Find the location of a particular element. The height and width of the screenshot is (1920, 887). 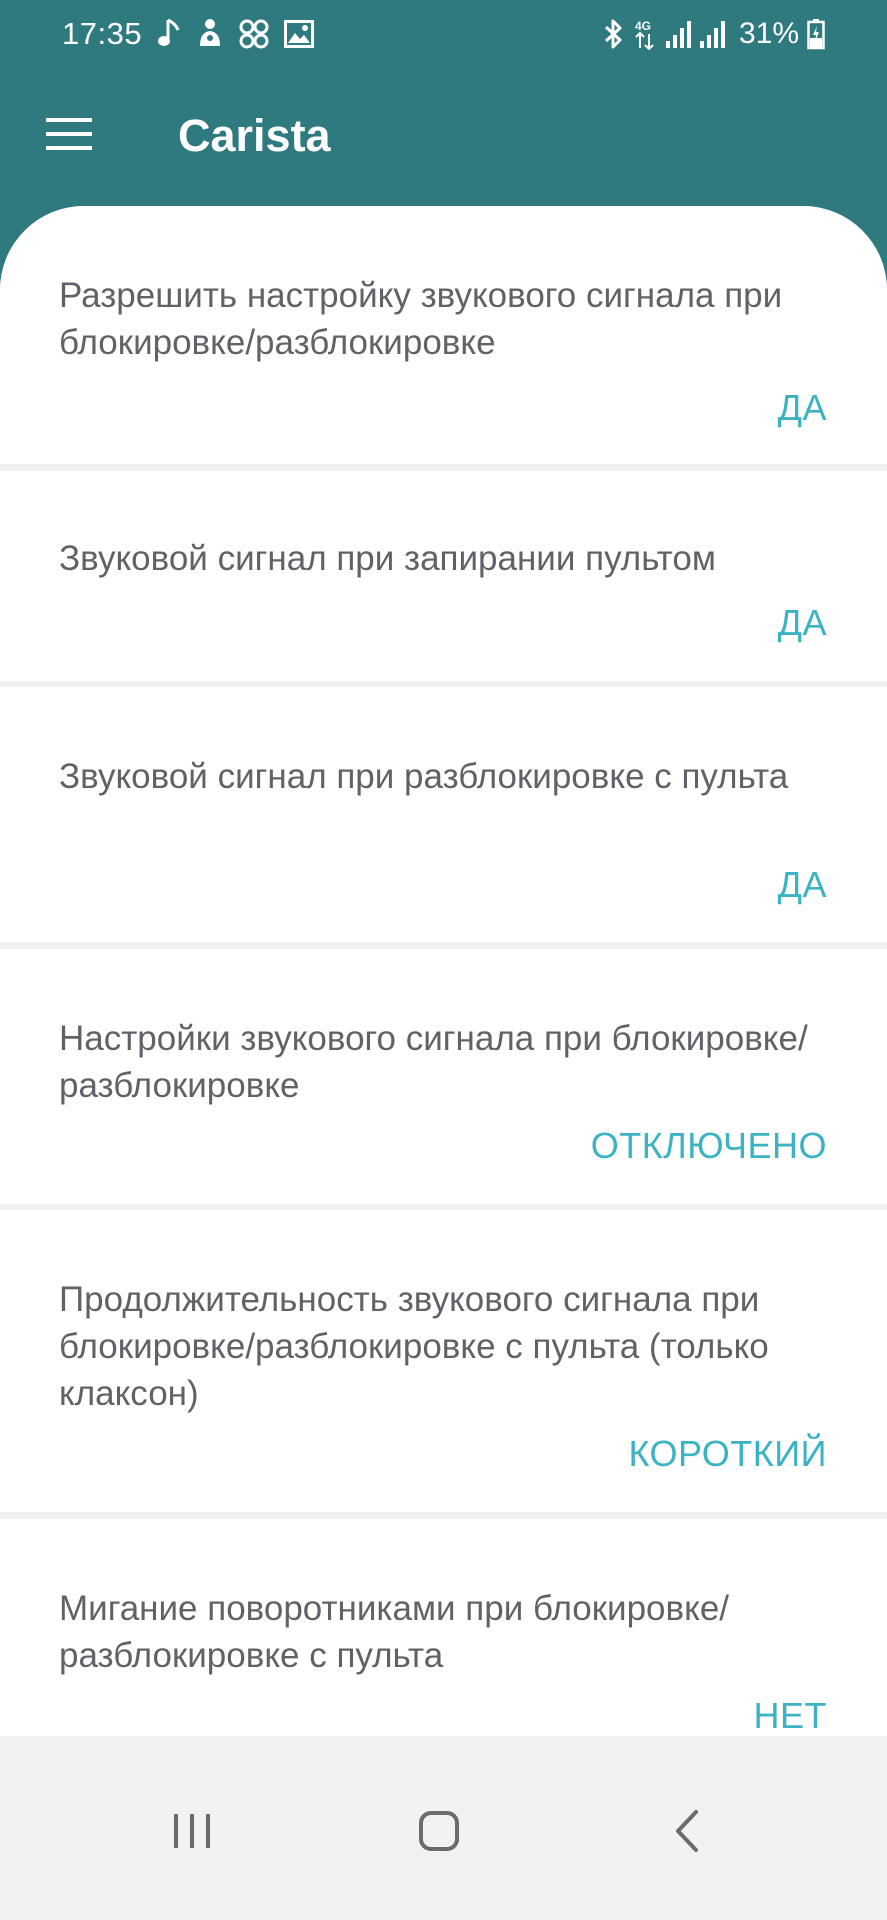

setting-value: НЕТ is located at coordinates (790, 1715).